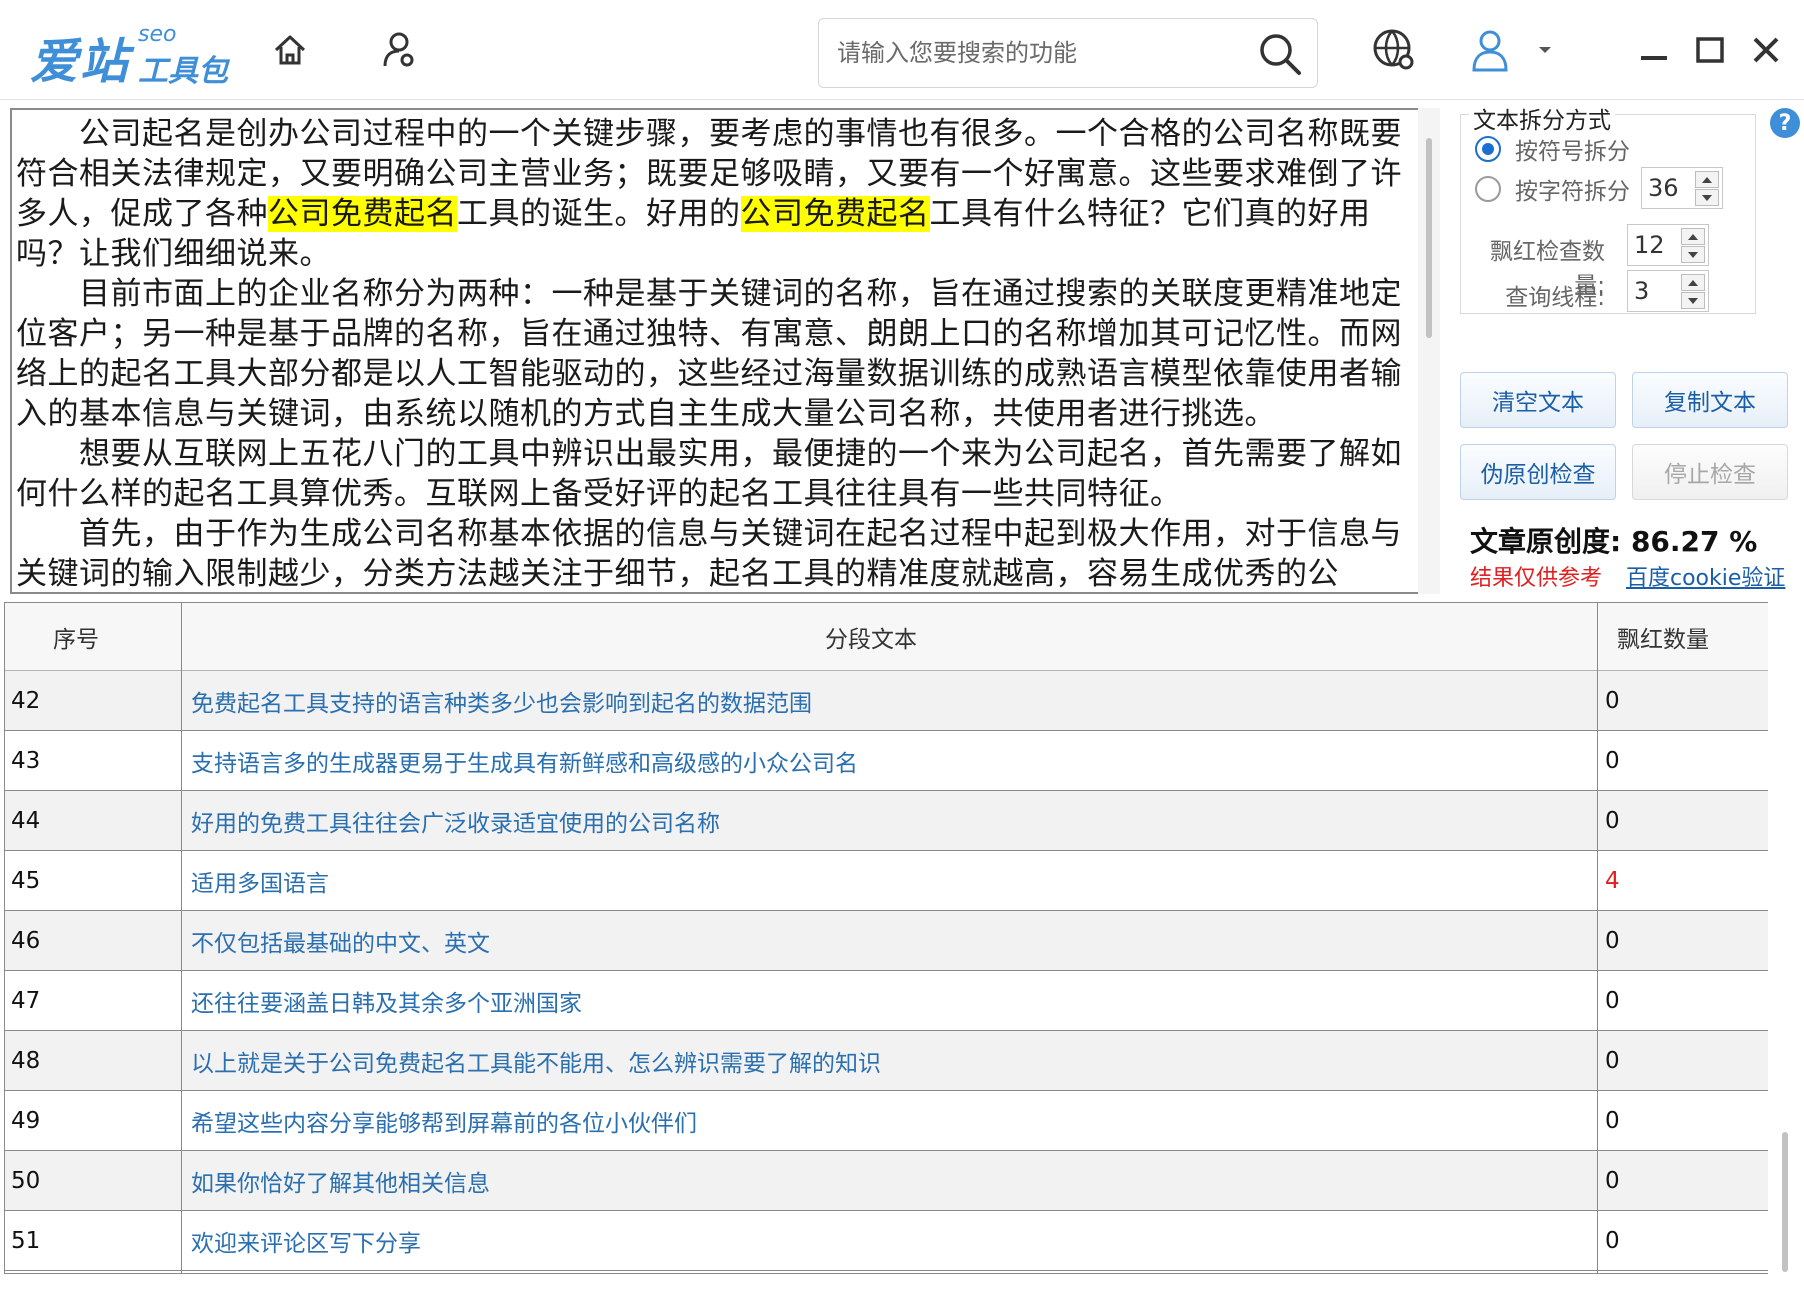 This screenshot has height=1296, width=1804. Describe the element at coordinates (26, 1001) in the screenshot. I see `row-index: 47` at that location.